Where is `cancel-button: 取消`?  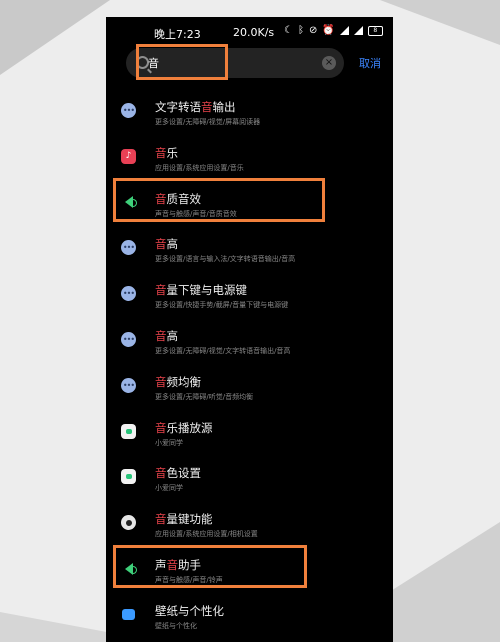
cancel-button: 取消 is located at coordinates (370, 63).